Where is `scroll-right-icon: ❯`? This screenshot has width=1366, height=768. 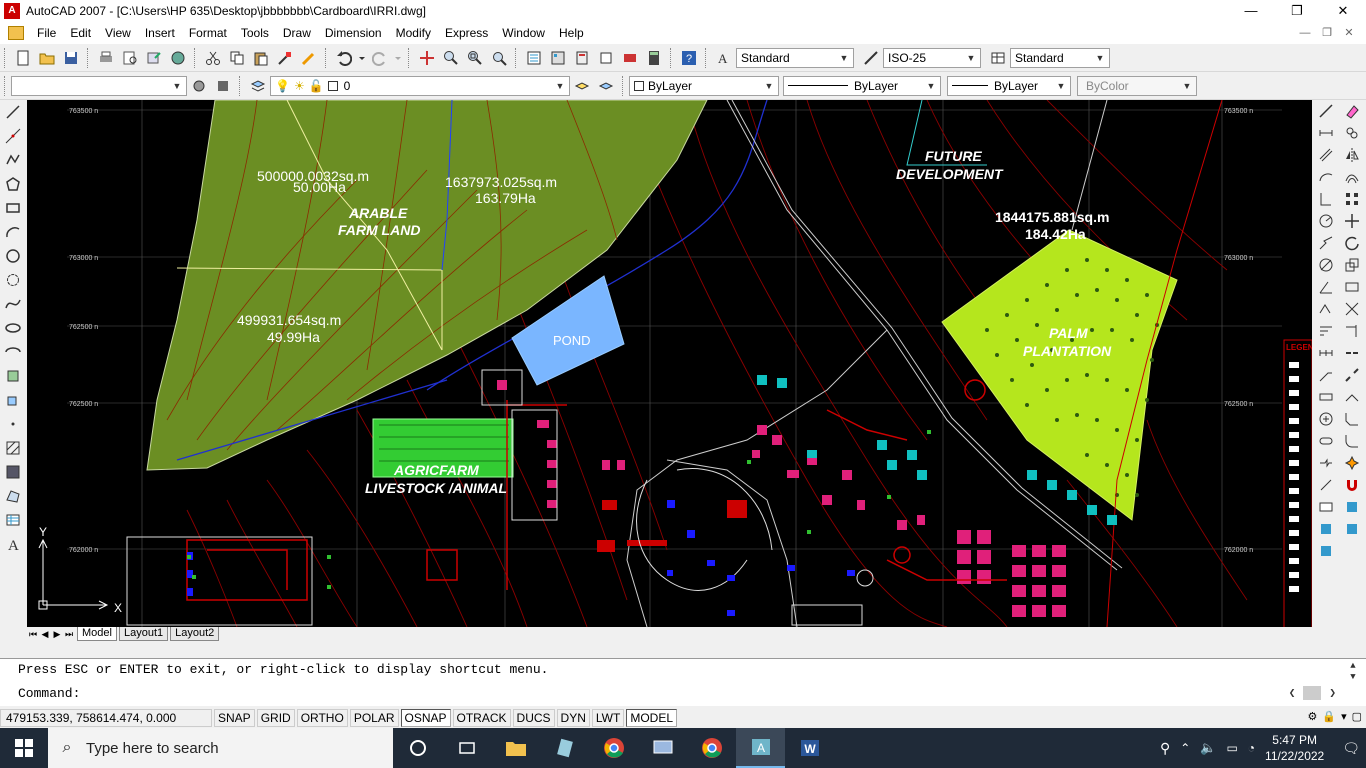
scroll-right-icon: ❯ is located at coordinates (1332, 693).